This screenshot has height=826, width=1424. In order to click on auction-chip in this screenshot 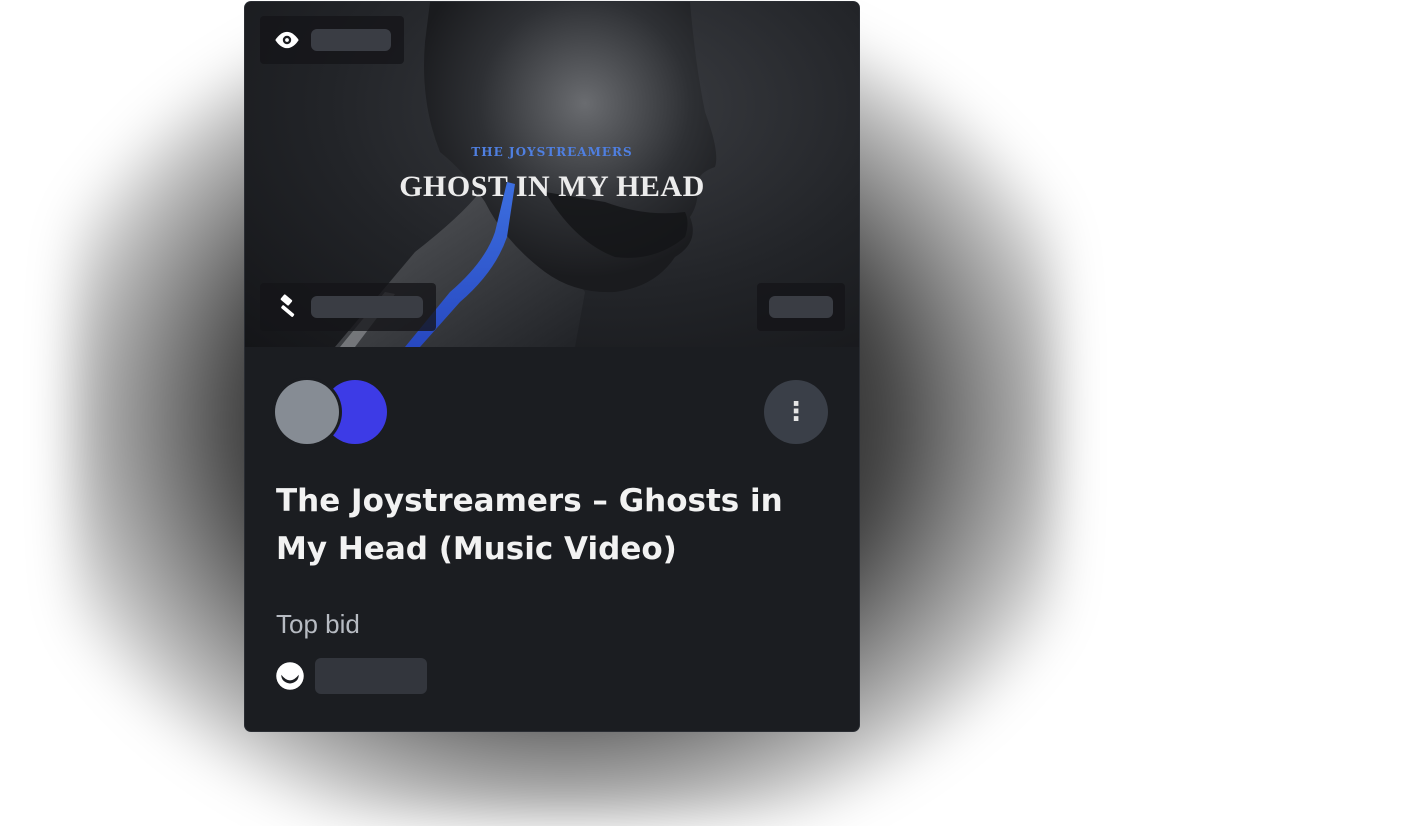, I will do `click(348, 307)`.